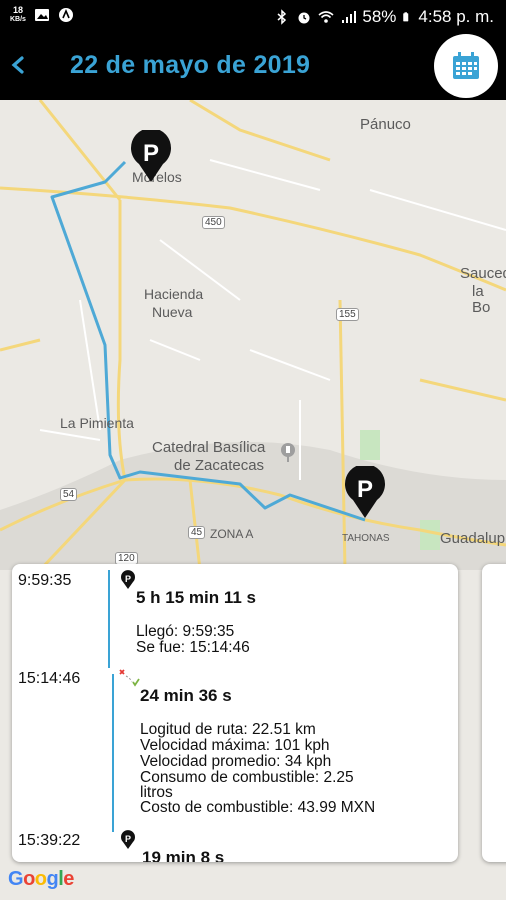 The height and width of the screenshot is (900, 506). I want to click on map-label-pimienta: La Pimienta, so click(97, 423).